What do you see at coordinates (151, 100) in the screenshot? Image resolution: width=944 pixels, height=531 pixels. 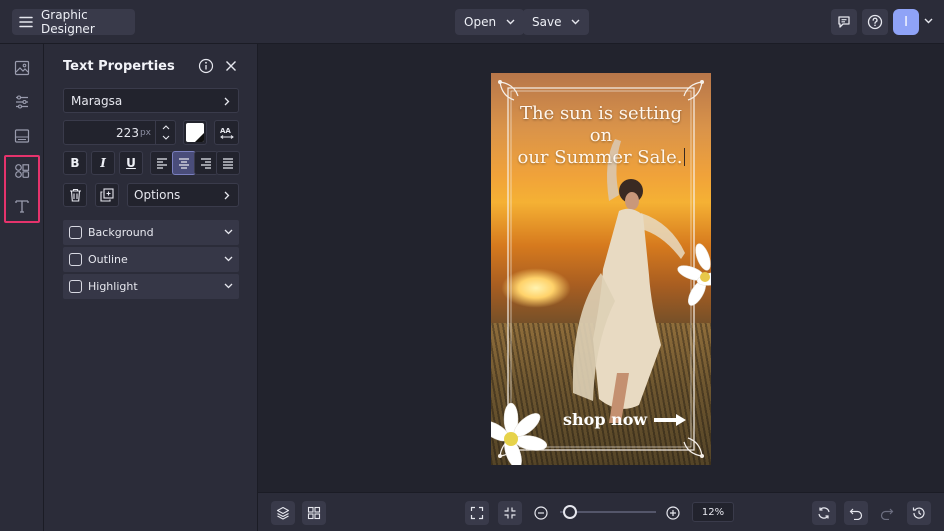 I see `font-family-select: Maragsa` at bounding box center [151, 100].